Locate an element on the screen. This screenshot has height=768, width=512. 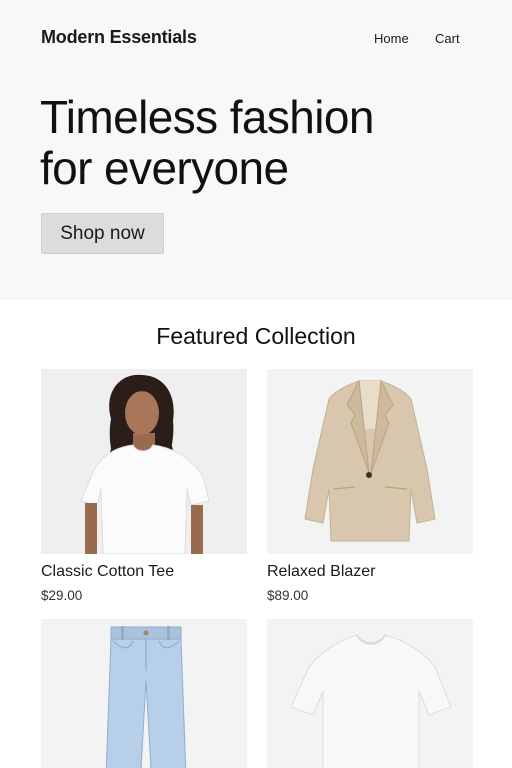
product-name: Classic Cotton Tee is located at coordinates (107, 572).